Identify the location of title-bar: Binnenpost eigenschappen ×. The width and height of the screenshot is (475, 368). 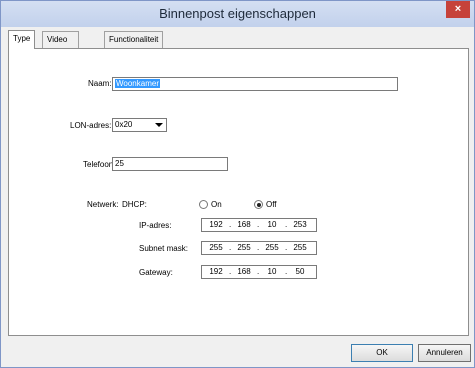
(237, 14).